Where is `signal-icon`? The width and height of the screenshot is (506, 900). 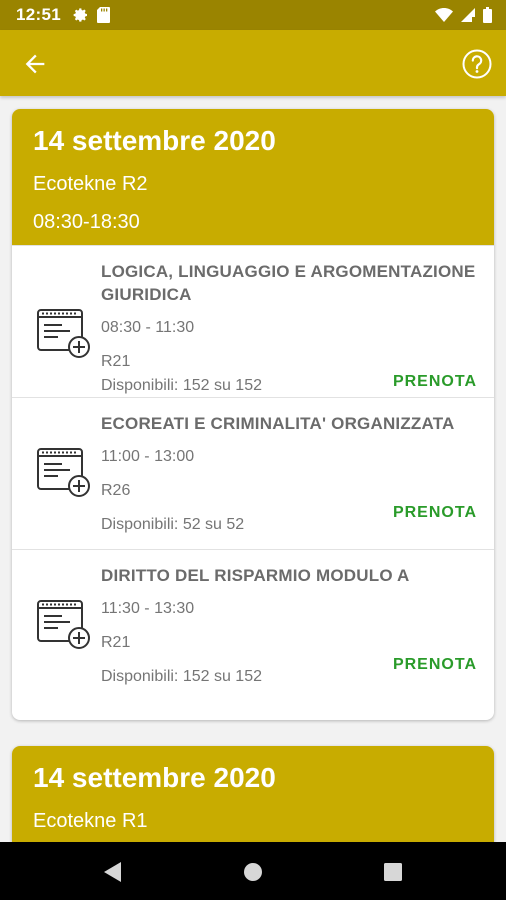
signal-icon is located at coordinates (468, 15).